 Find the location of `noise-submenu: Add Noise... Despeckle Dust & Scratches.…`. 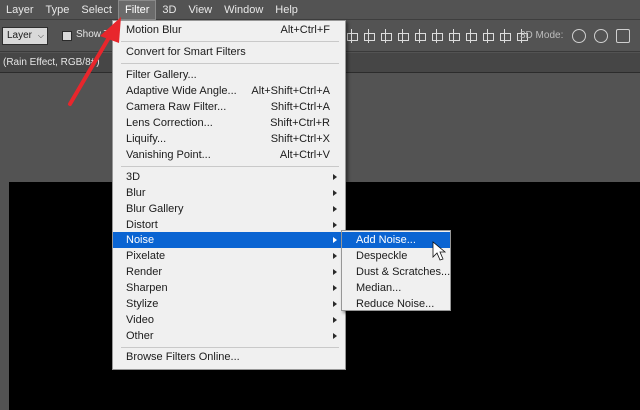

noise-submenu: Add Noise... Despeckle Dust & Scratches.… is located at coordinates (396, 270).